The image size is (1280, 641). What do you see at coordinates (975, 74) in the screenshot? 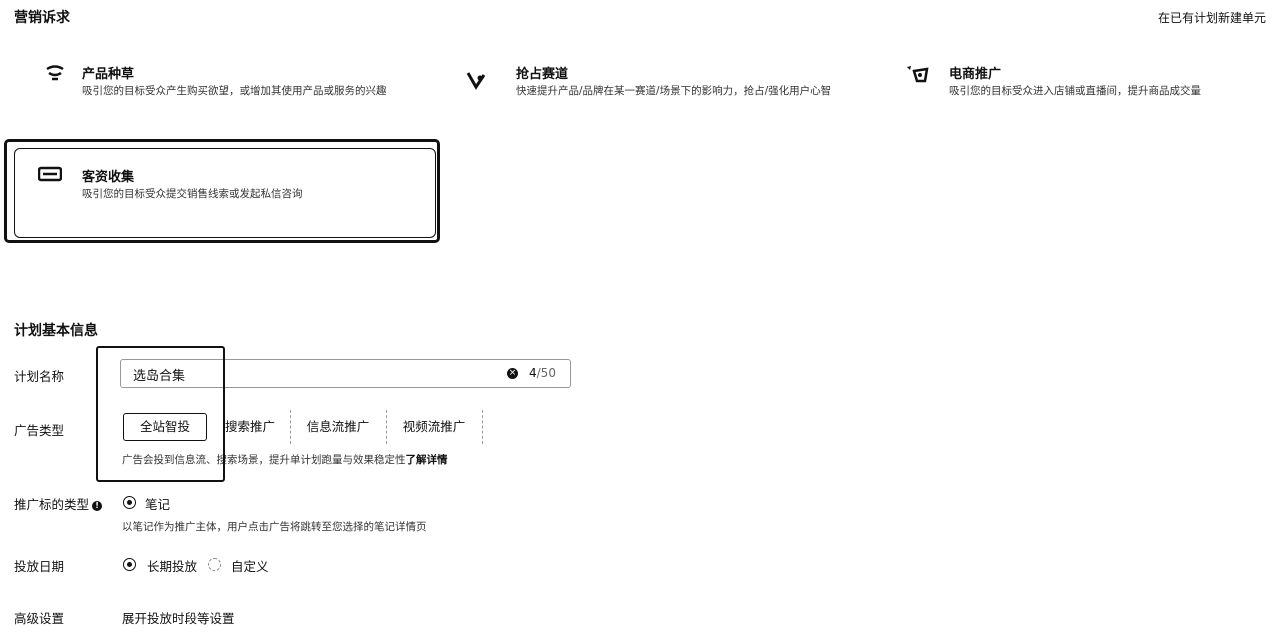
I see `goal-title: 电商推广` at bounding box center [975, 74].